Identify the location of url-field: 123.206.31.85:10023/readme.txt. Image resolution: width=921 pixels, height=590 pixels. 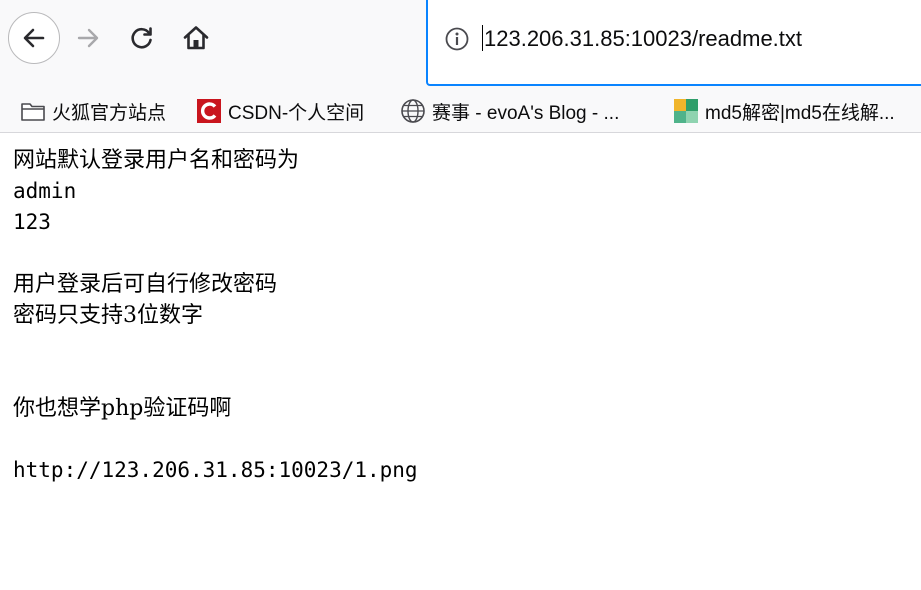
(642, 38).